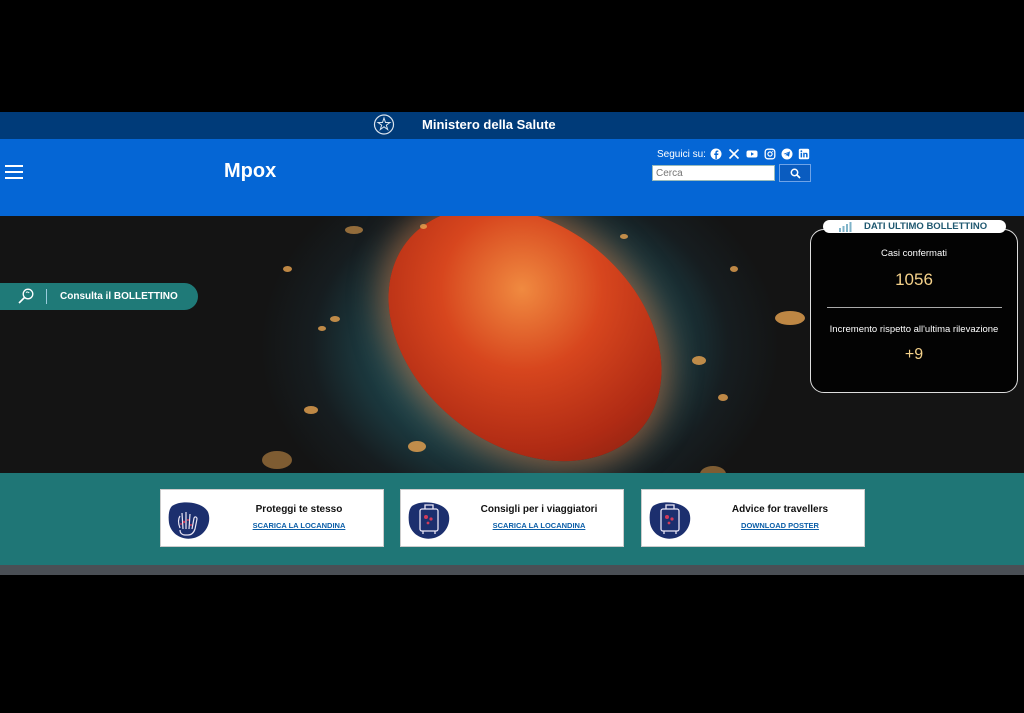 The image size is (1024, 713). What do you see at coordinates (716, 154) in the screenshot?
I see `facebook-icon` at bounding box center [716, 154].